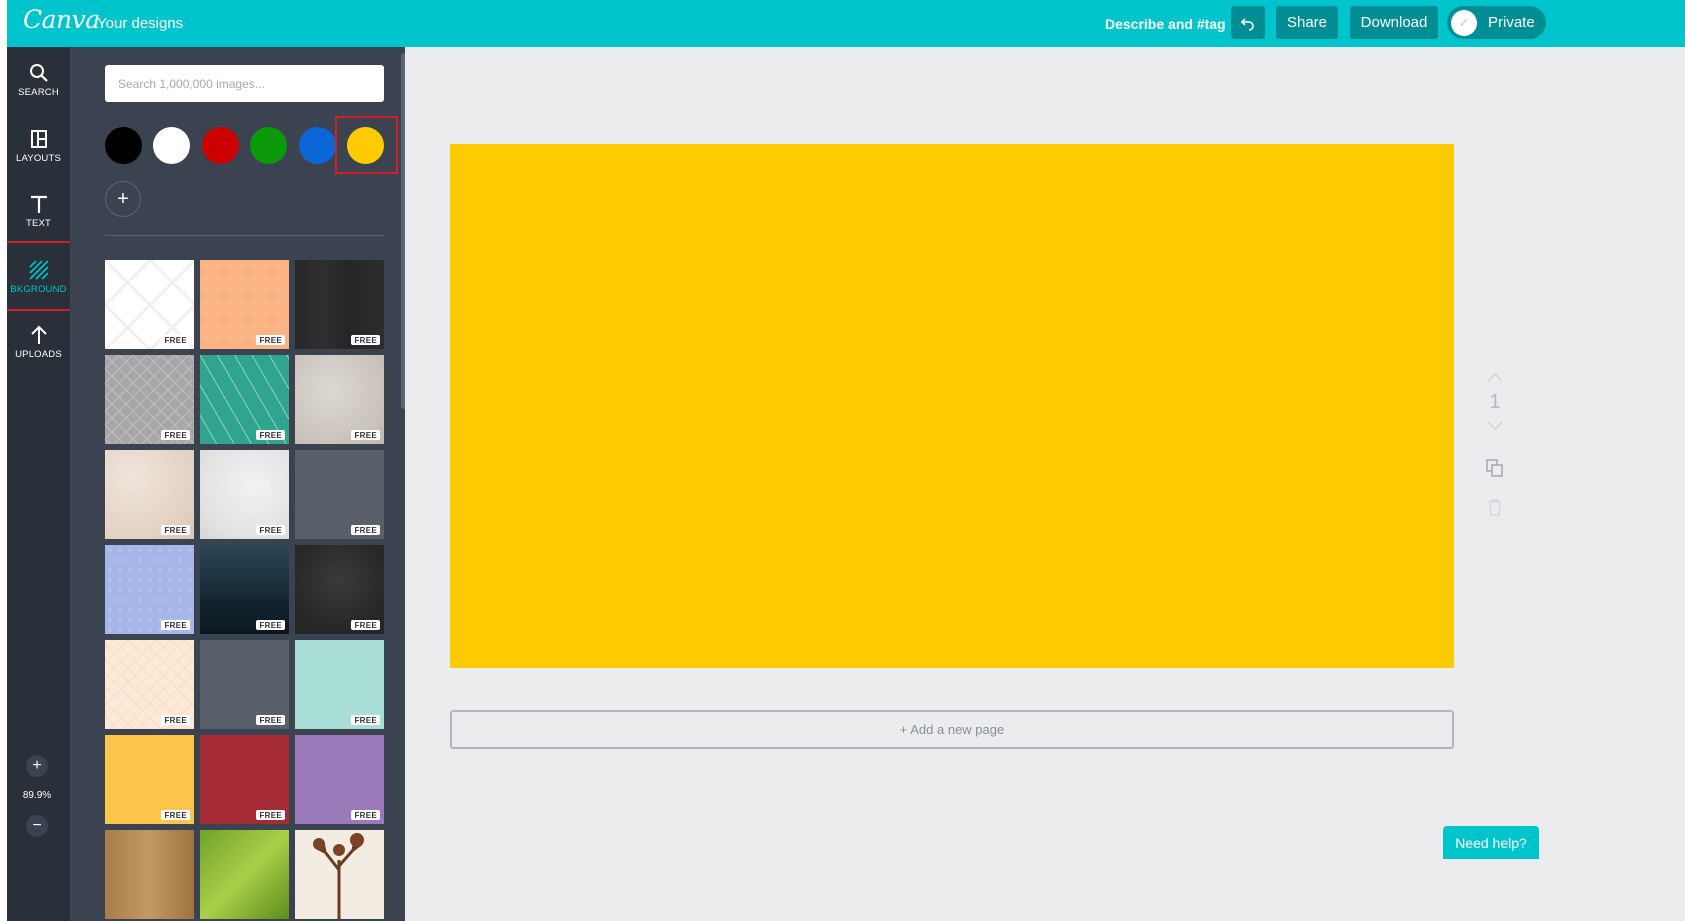 The height and width of the screenshot is (921, 1685). I want to click on add-new-page-button: + Add a new page, so click(952, 729).